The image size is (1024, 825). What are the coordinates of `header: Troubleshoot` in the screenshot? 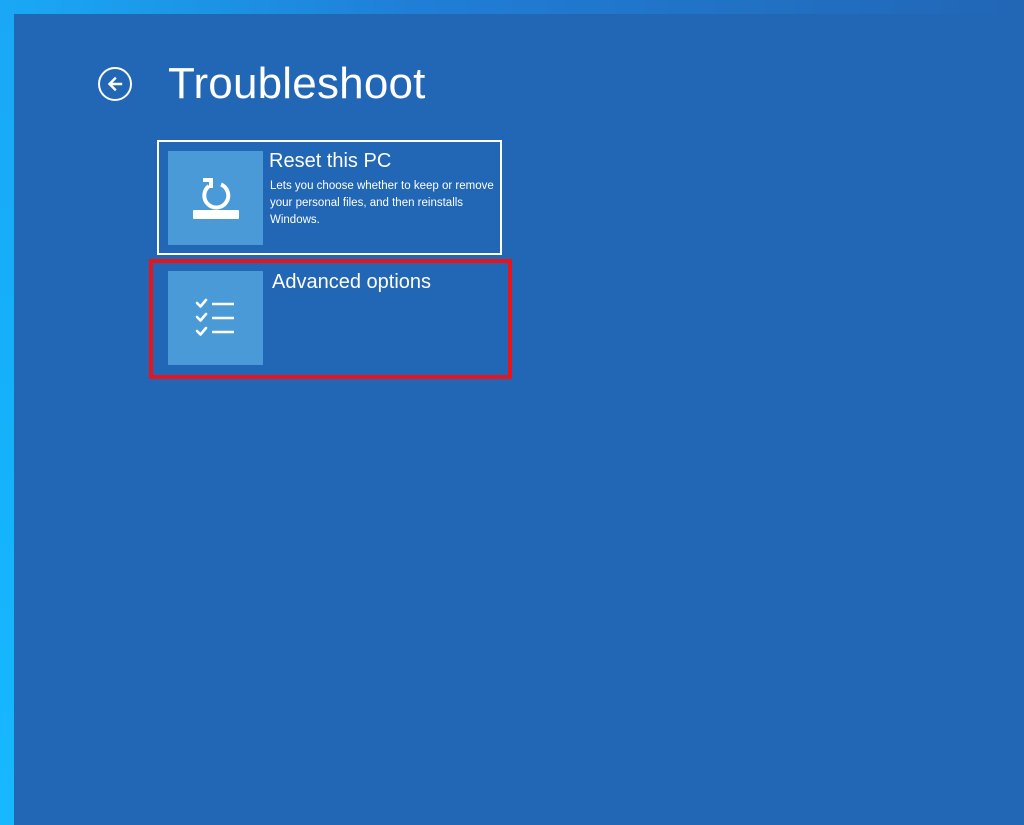 It's located at (262, 84).